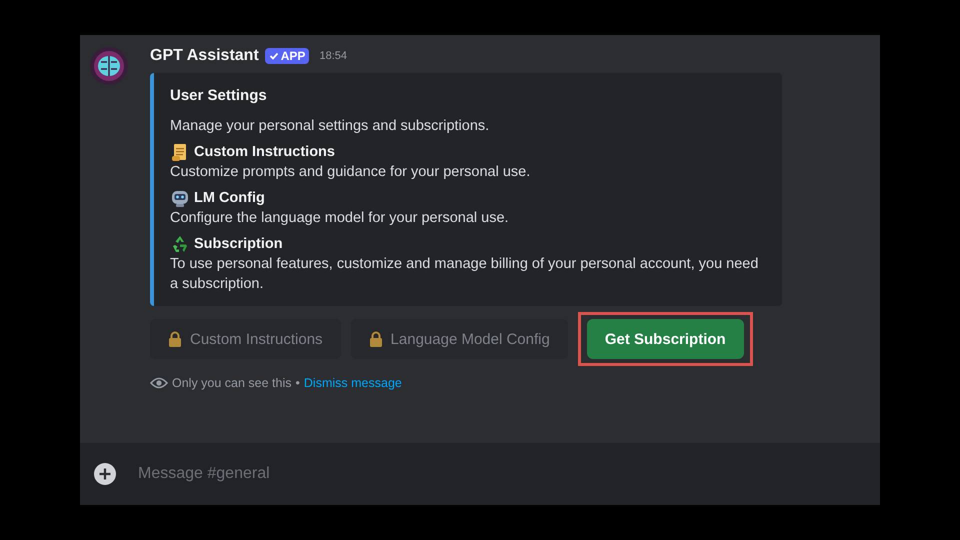 This screenshot has height=540, width=960. What do you see at coordinates (238, 244) in the screenshot?
I see `section-heading: Subscription` at bounding box center [238, 244].